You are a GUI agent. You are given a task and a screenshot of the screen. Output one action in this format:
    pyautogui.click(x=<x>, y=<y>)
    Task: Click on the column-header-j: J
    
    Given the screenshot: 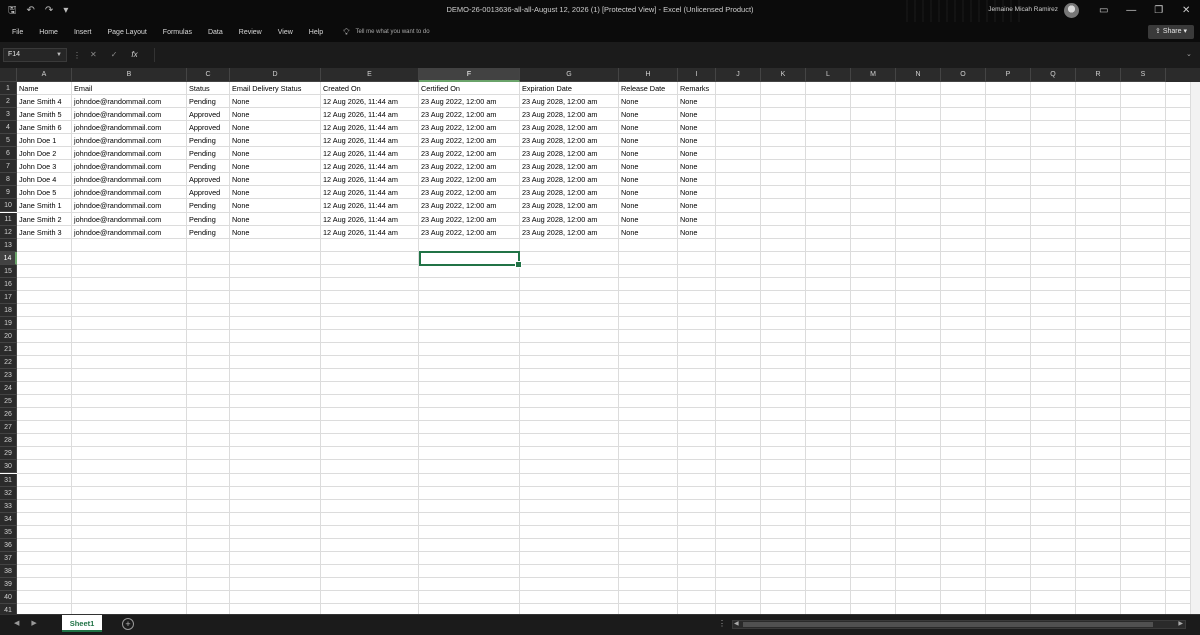 What is the action you would take?
    pyautogui.click(x=738, y=75)
    